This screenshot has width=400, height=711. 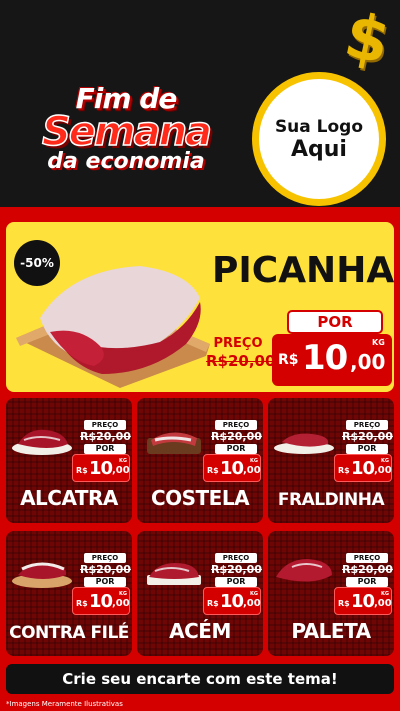 I want to click on product-name: CONTRA FILÉ, so click(x=69, y=633).